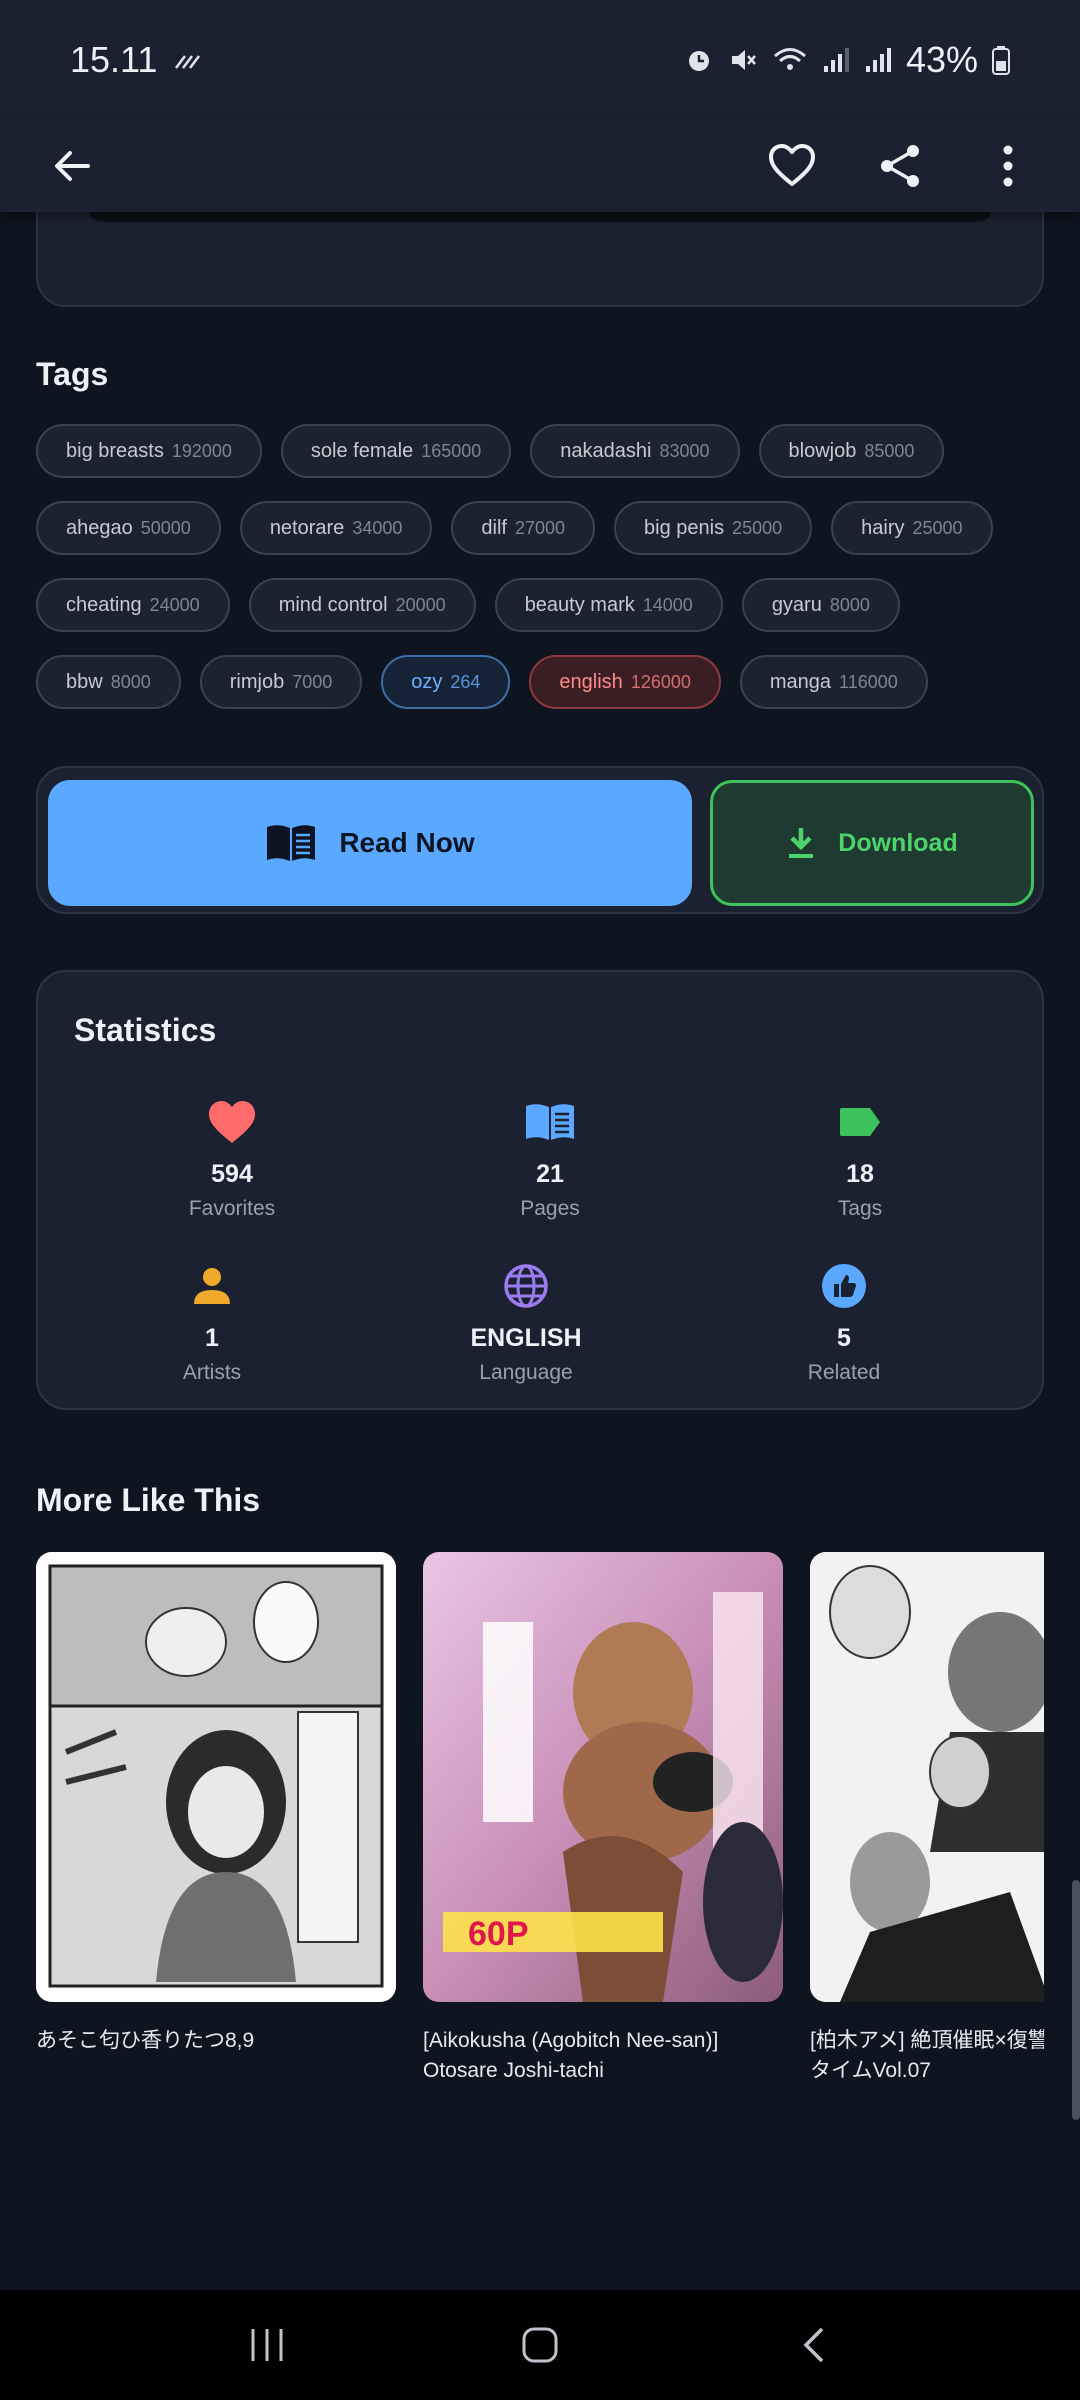  What do you see at coordinates (494, 527) in the screenshot?
I see `tag-name: dilf` at bounding box center [494, 527].